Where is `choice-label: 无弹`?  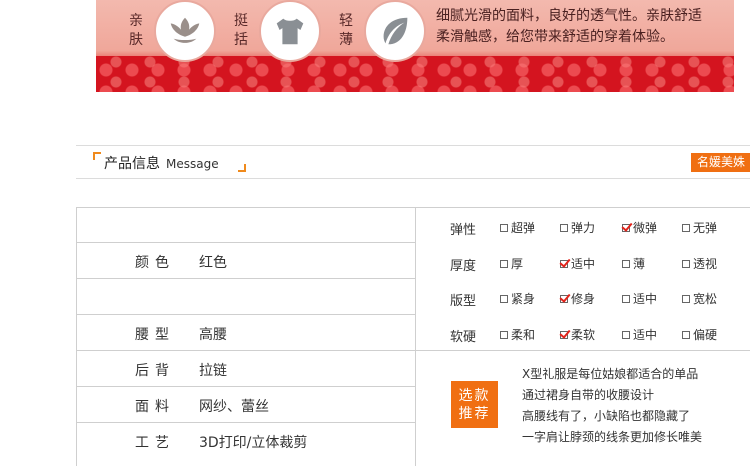
choice-label: 无弹 is located at coordinates (705, 228).